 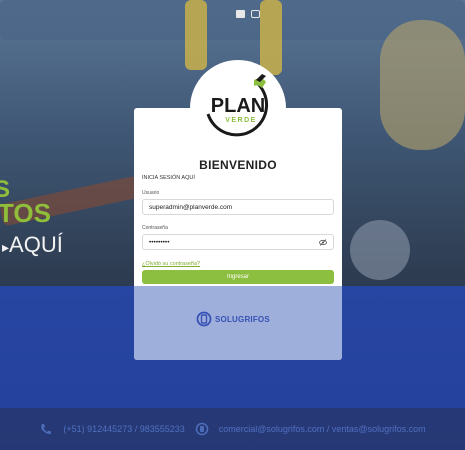 I want to click on card-brand-section: SOLUGRIFOS, so click(x=238, y=323).